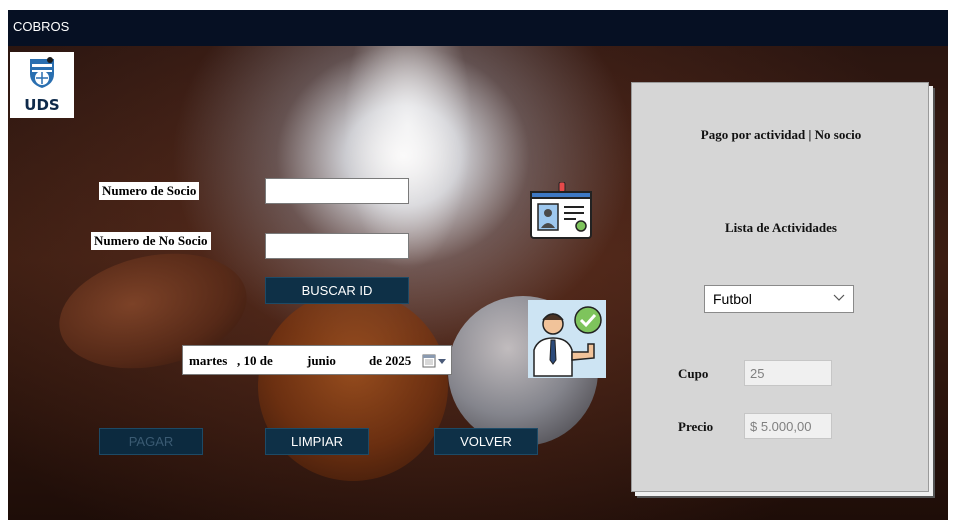  Describe the element at coordinates (781, 134) in the screenshot. I see `panel-title: Pago por actividad | No socio` at that location.